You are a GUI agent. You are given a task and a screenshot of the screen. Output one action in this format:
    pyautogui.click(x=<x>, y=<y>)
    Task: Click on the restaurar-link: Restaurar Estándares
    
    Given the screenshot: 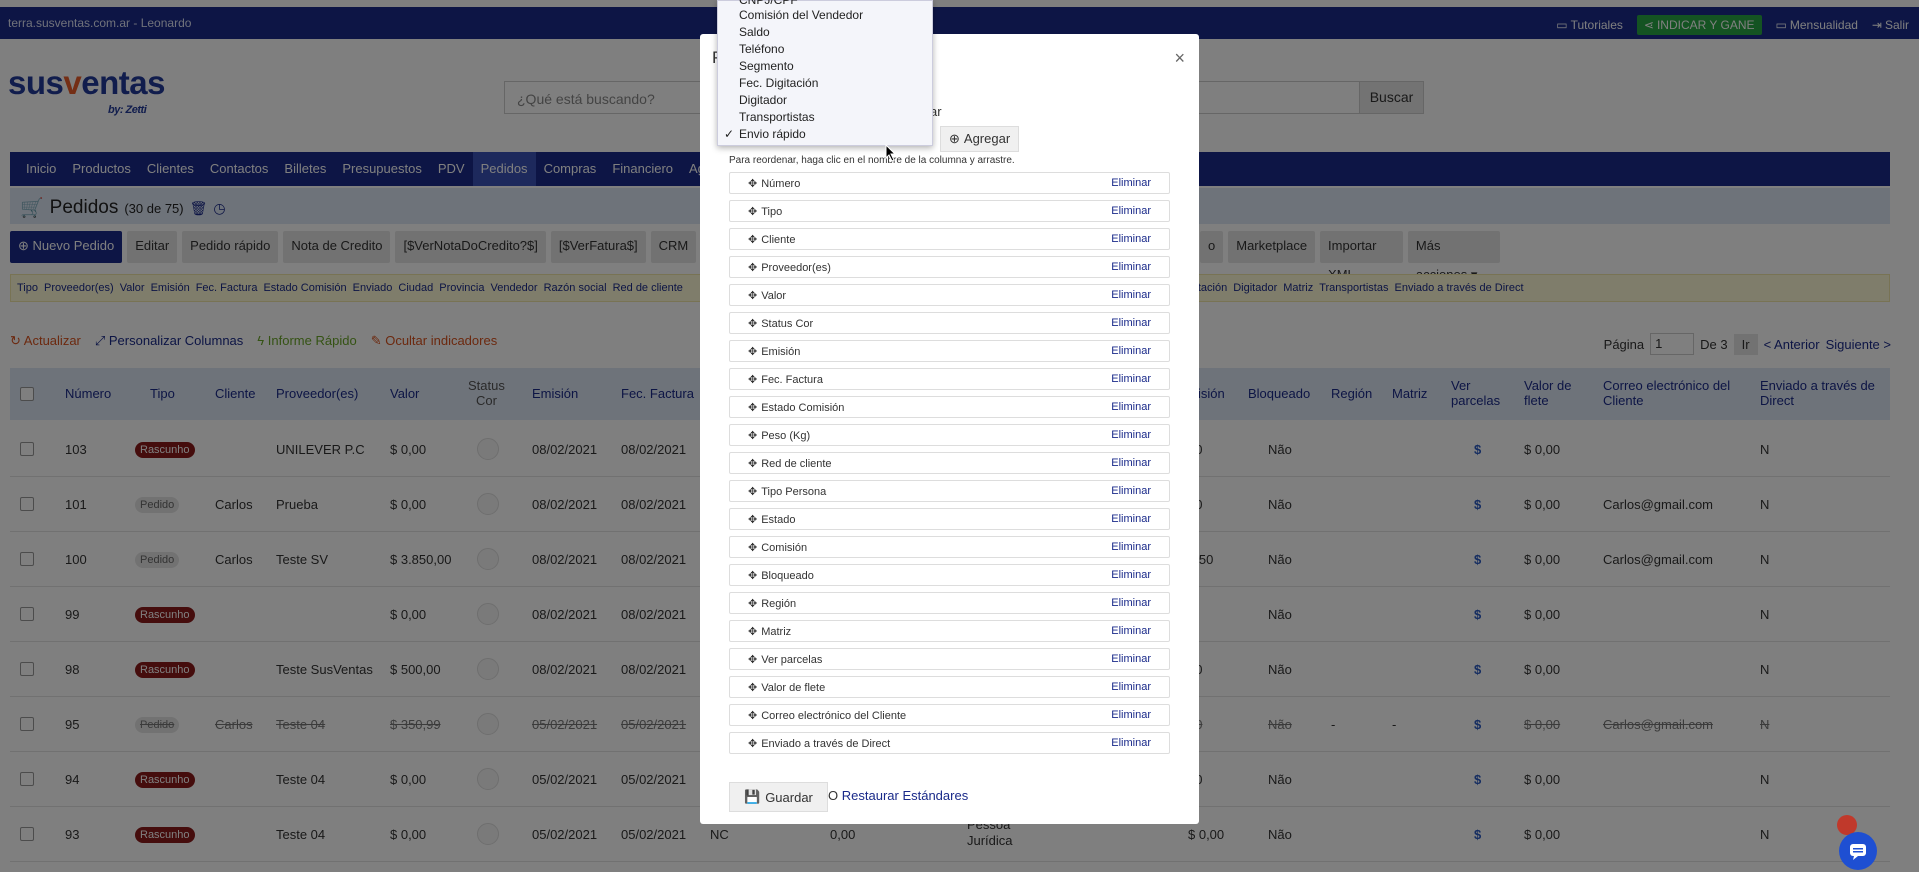 What is the action you would take?
    pyautogui.click(x=905, y=795)
    